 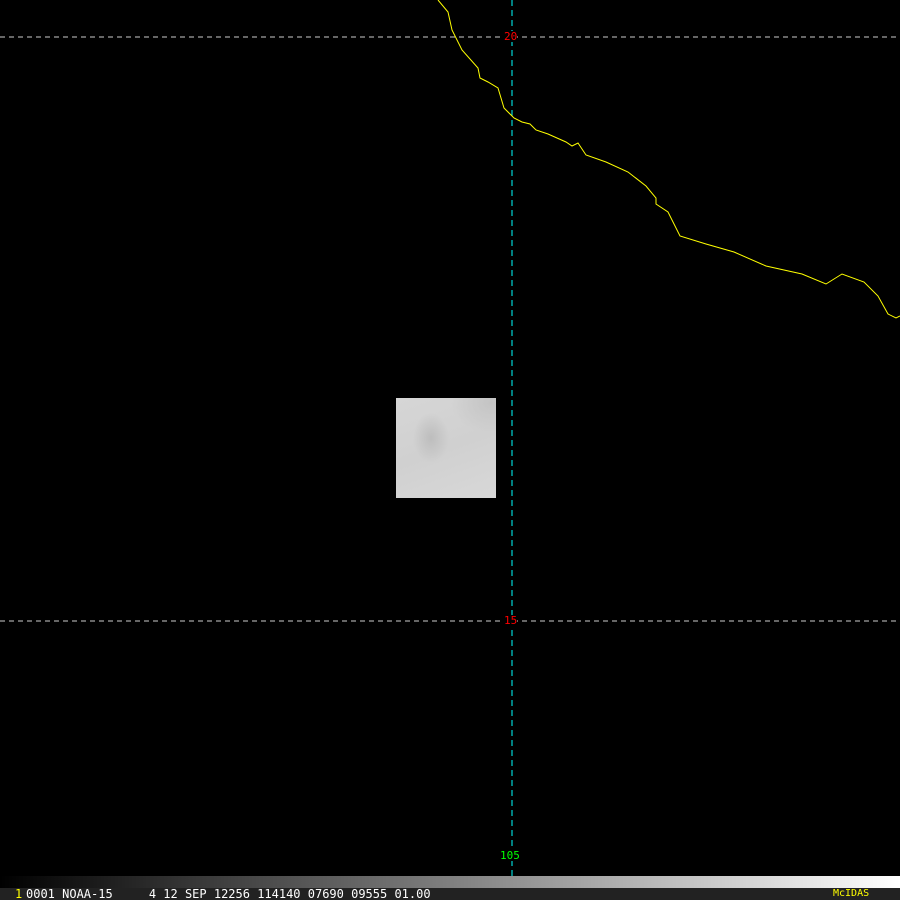 What do you see at coordinates (19, 893) in the screenshot?
I see `frame-number: 1` at bounding box center [19, 893].